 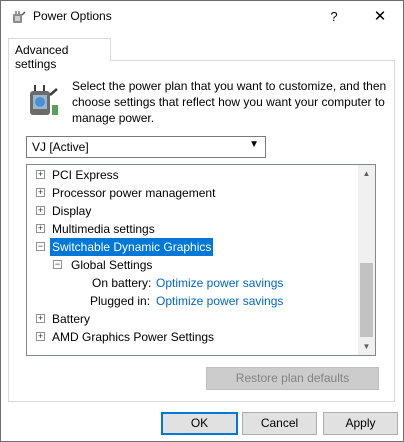 What do you see at coordinates (199, 423) in the screenshot?
I see `ok-button: OK` at bounding box center [199, 423].